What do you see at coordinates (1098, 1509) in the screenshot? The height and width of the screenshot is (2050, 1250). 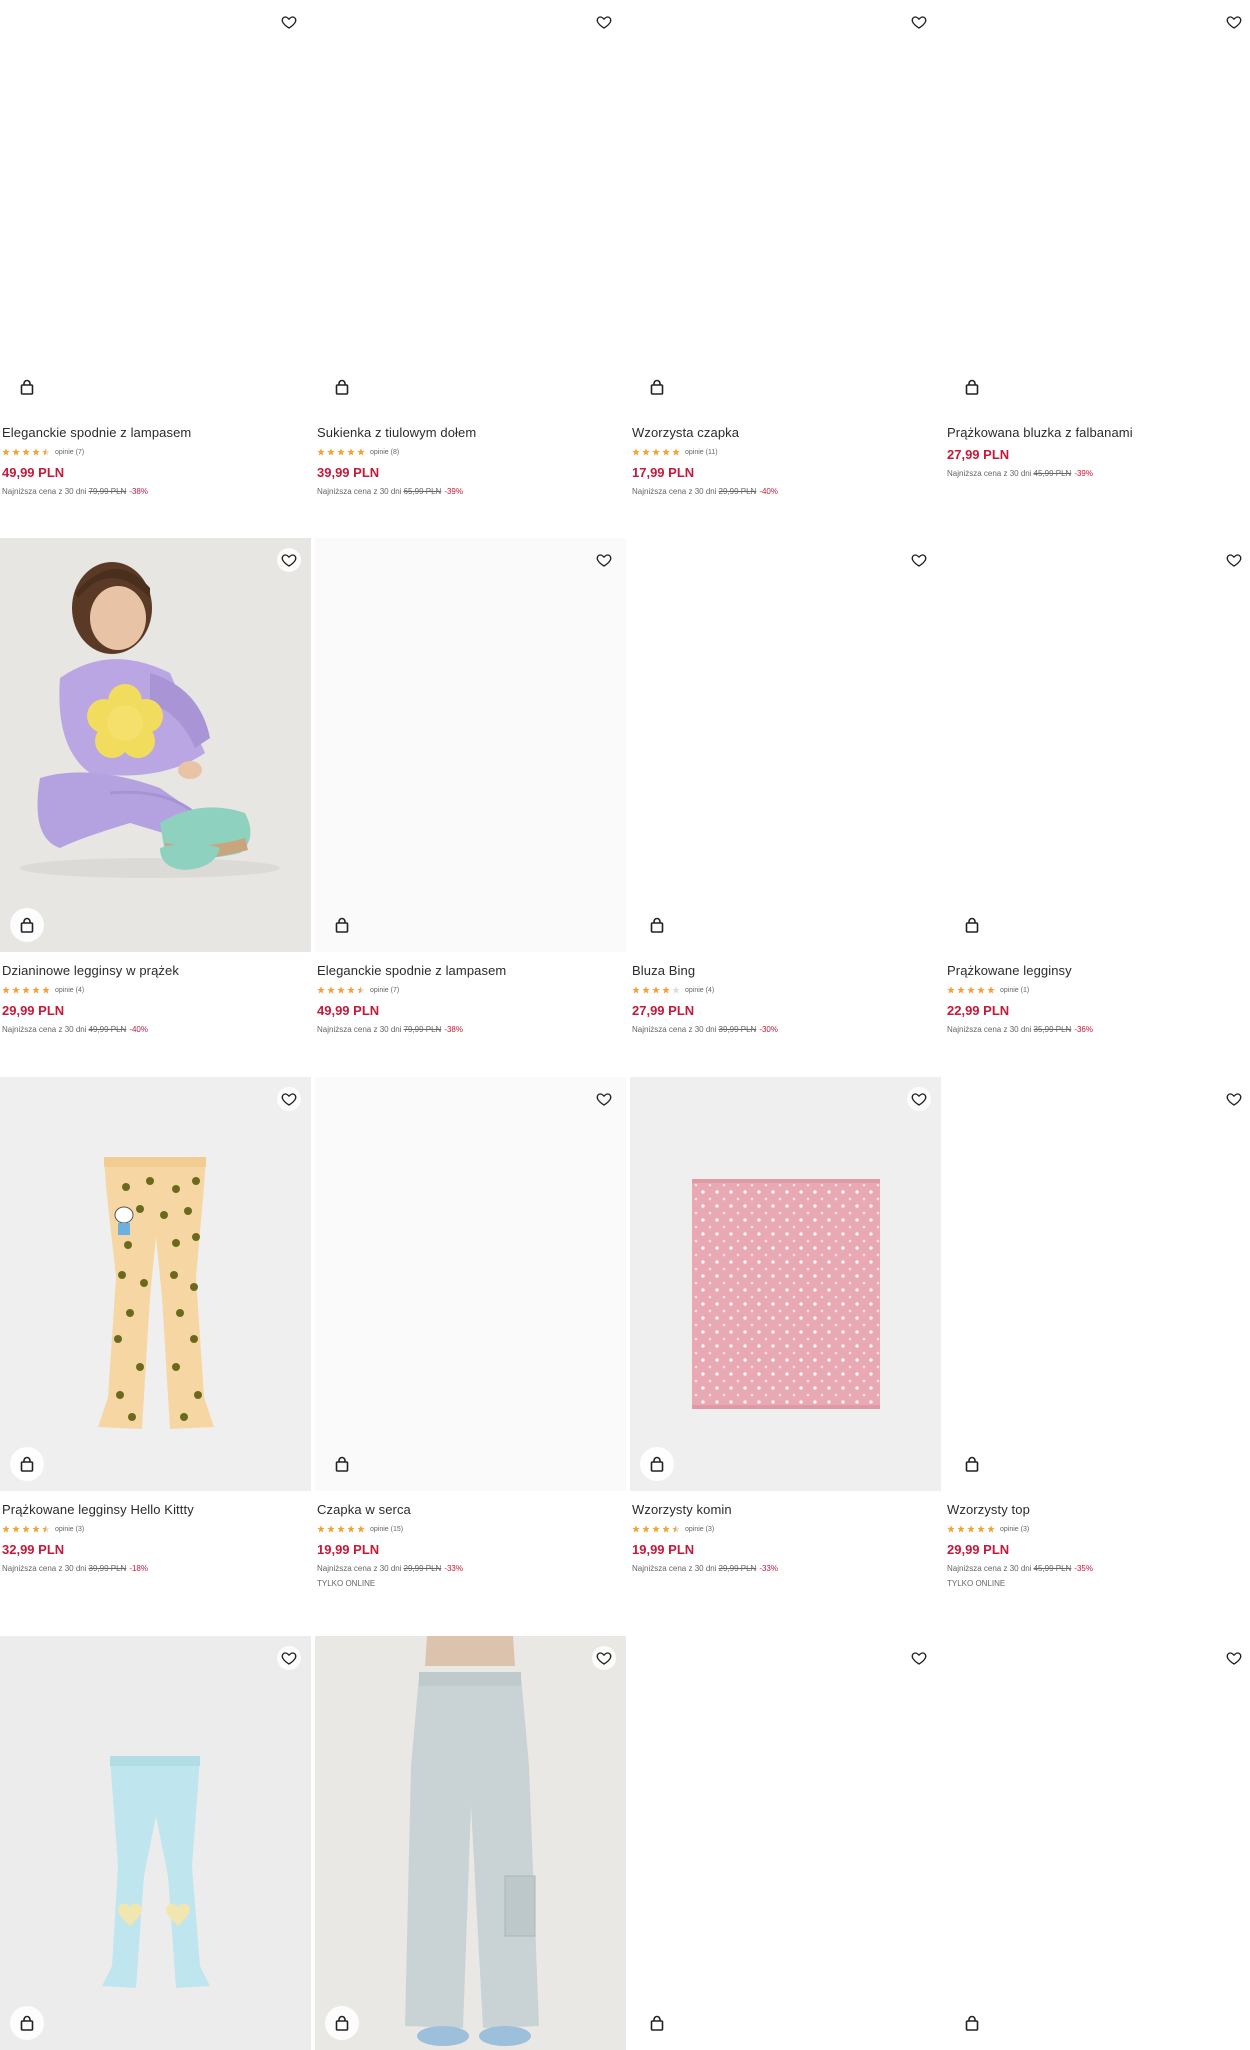 I see `product-title: Wzorzysty top` at bounding box center [1098, 1509].